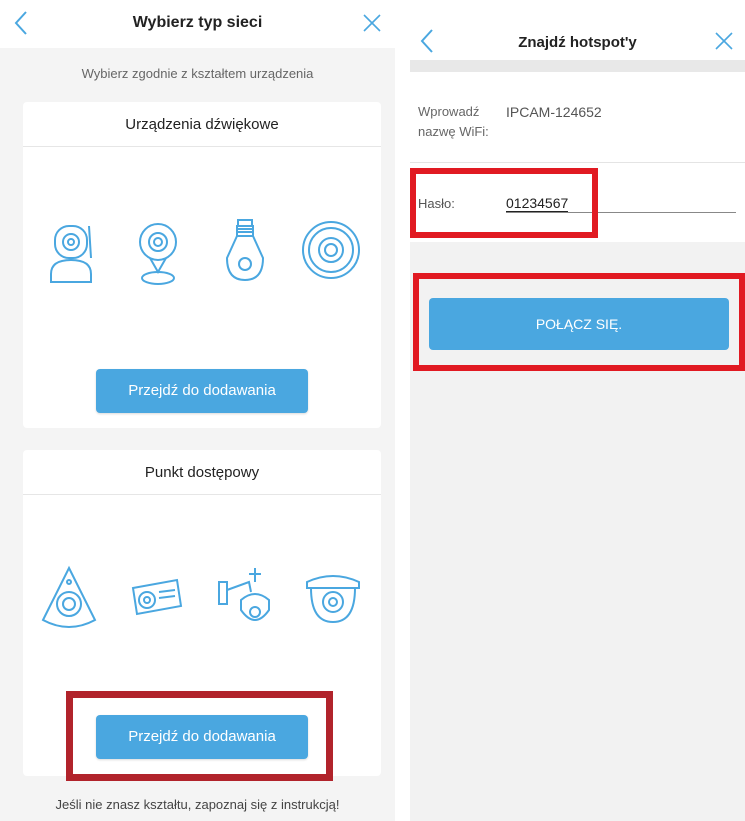  I want to click on wifi-name-value: IPCAM-124652, so click(554, 112).